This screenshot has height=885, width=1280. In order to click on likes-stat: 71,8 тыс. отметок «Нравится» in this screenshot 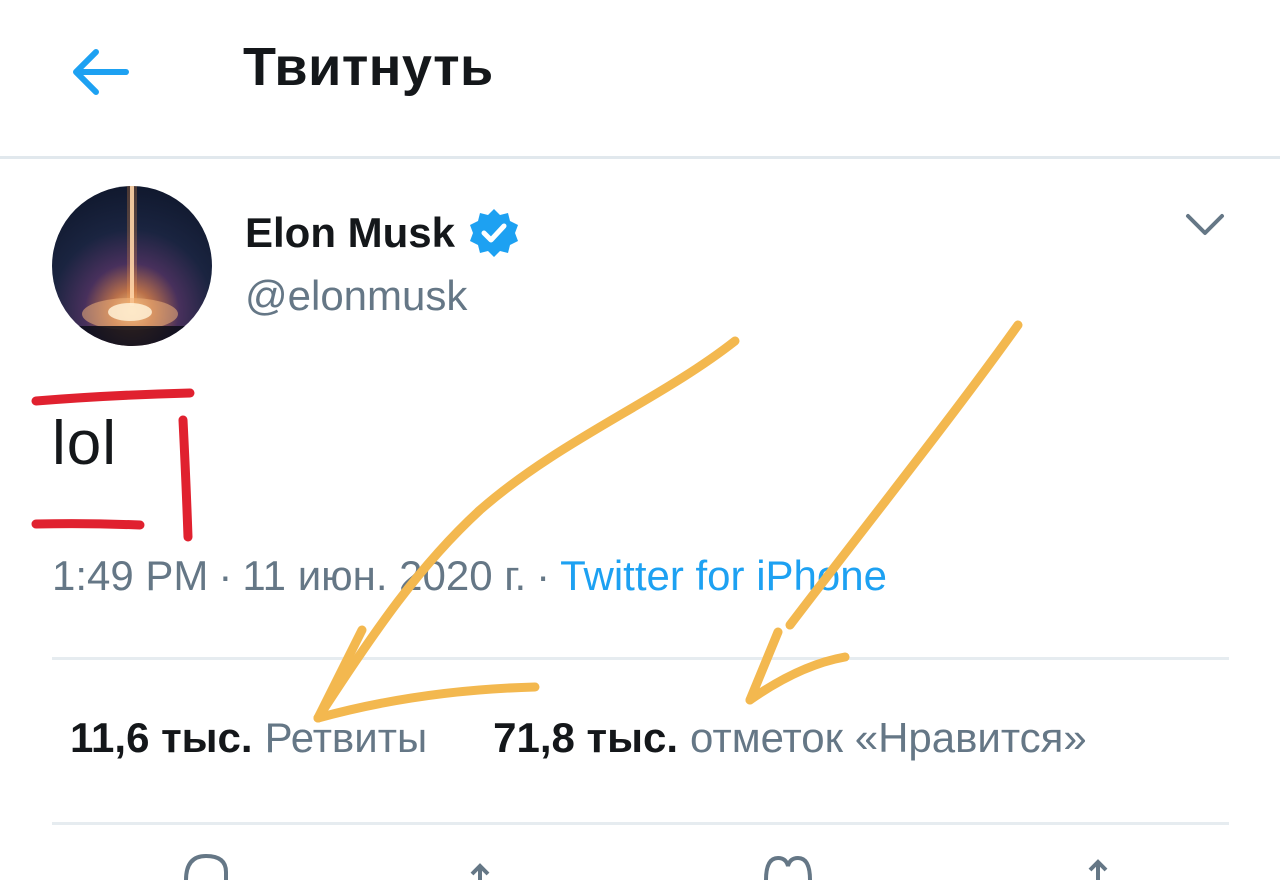, I will do `click(790, 738)`.